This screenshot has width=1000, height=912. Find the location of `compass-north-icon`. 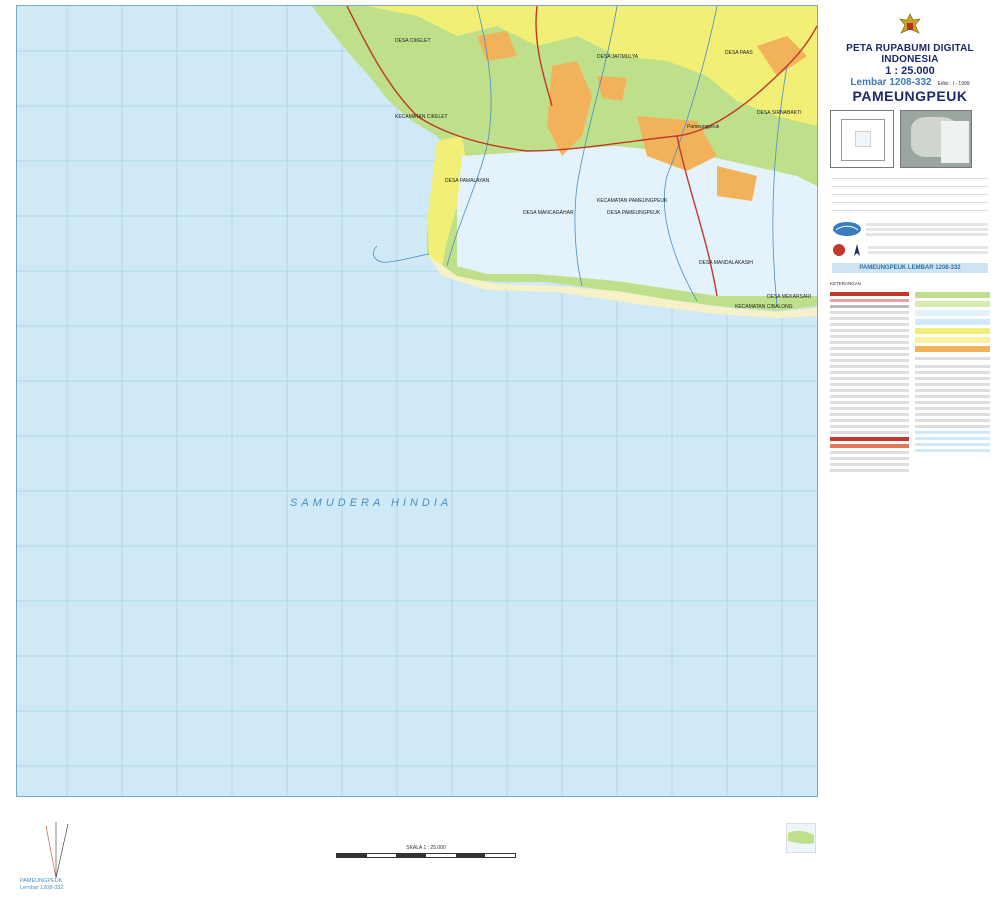

compass-north-icon is located at coordinates (857, 250).